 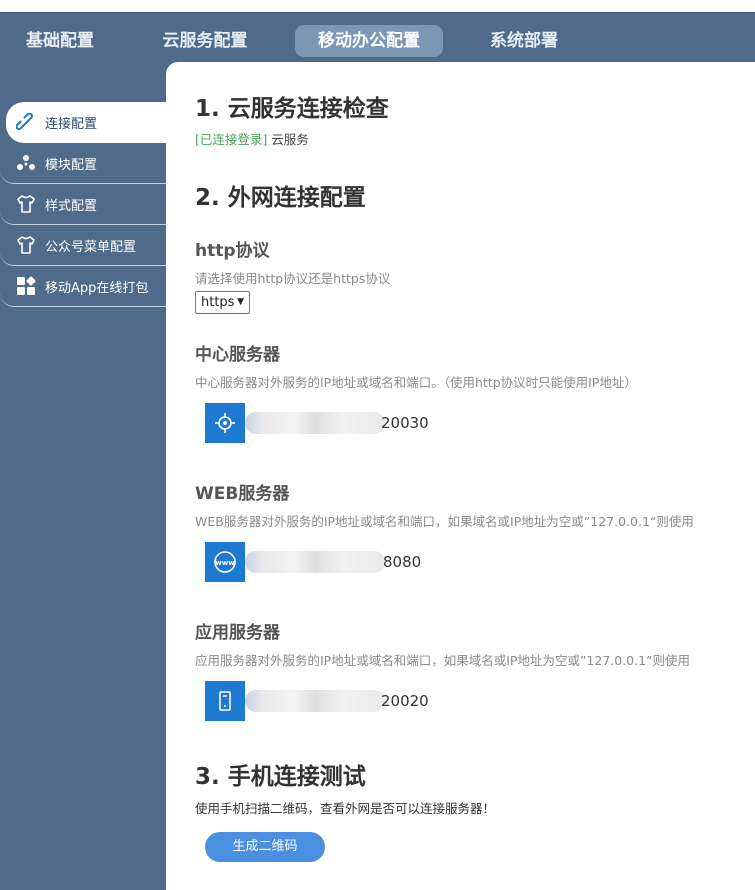 I want to click on top-nav: 基础配置 云服务配置 移动办公配置 系统部署, so click(x=377, y=37).